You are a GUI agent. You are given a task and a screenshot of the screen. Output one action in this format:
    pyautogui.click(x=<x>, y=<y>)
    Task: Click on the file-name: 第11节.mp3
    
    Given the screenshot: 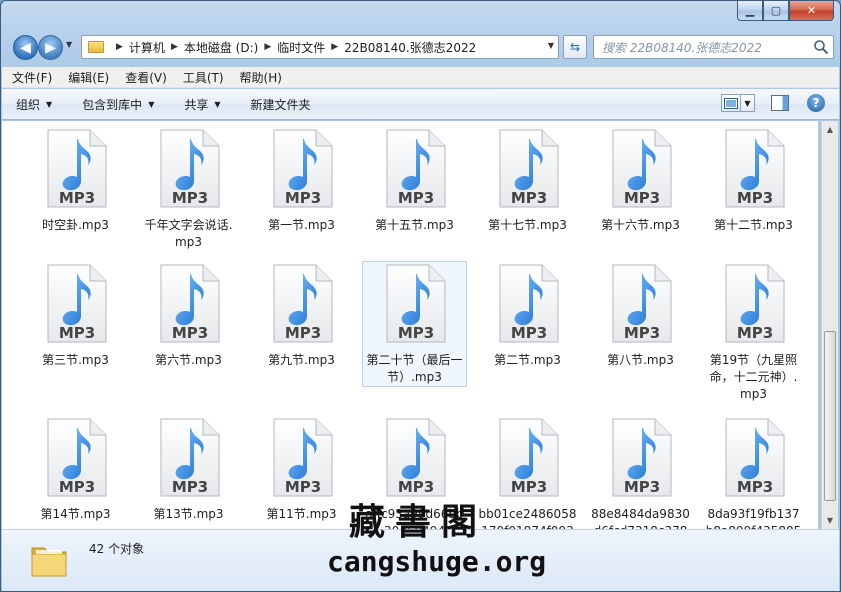 What is the action you would take?
    pyautogui.click(x=301, y=514)
    